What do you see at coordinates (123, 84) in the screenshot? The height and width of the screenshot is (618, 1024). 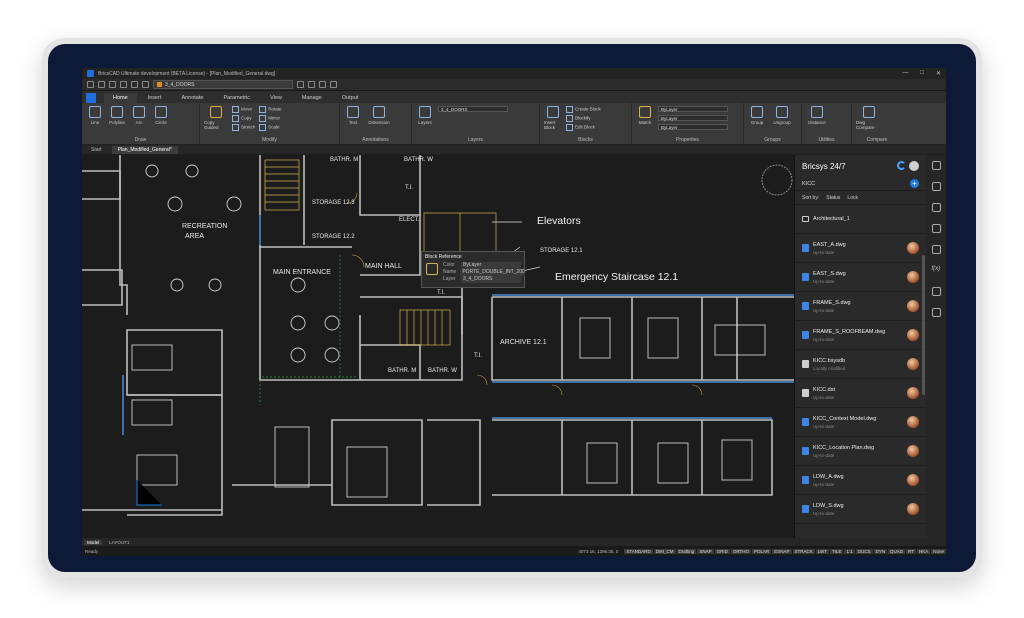 I see `print-icon` at bounding box center [123, 84].